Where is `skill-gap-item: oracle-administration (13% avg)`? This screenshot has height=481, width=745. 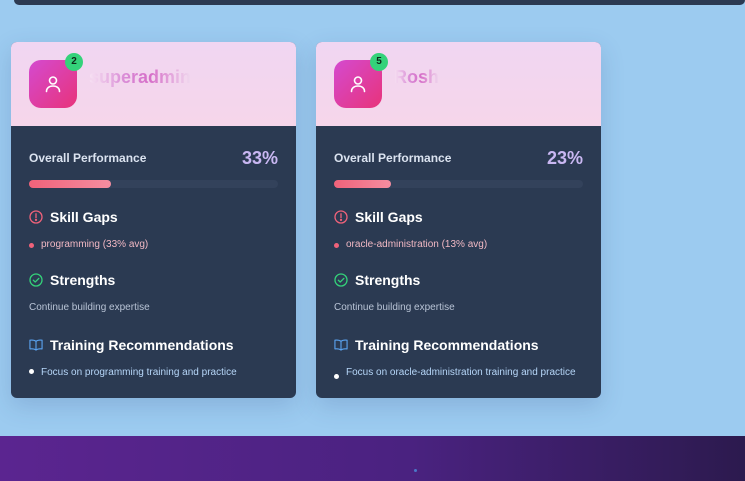 skill-gap-item: oracle-administration (13% avg) is located at coordinates (458, 244).